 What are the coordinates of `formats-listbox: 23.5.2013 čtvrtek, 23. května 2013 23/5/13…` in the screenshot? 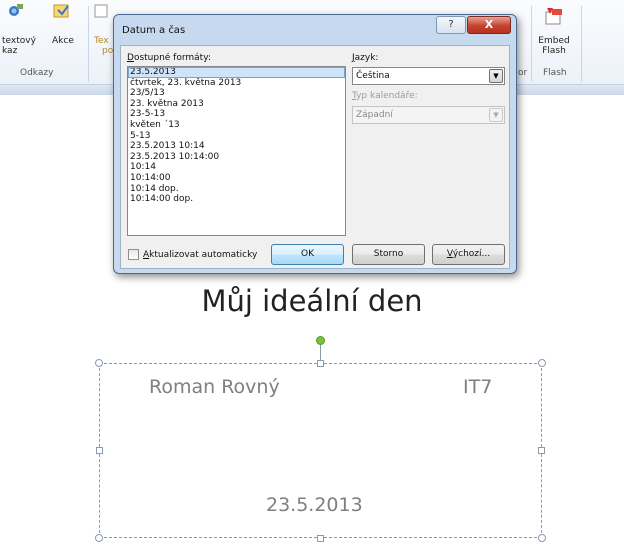 It's located at (236, 151).